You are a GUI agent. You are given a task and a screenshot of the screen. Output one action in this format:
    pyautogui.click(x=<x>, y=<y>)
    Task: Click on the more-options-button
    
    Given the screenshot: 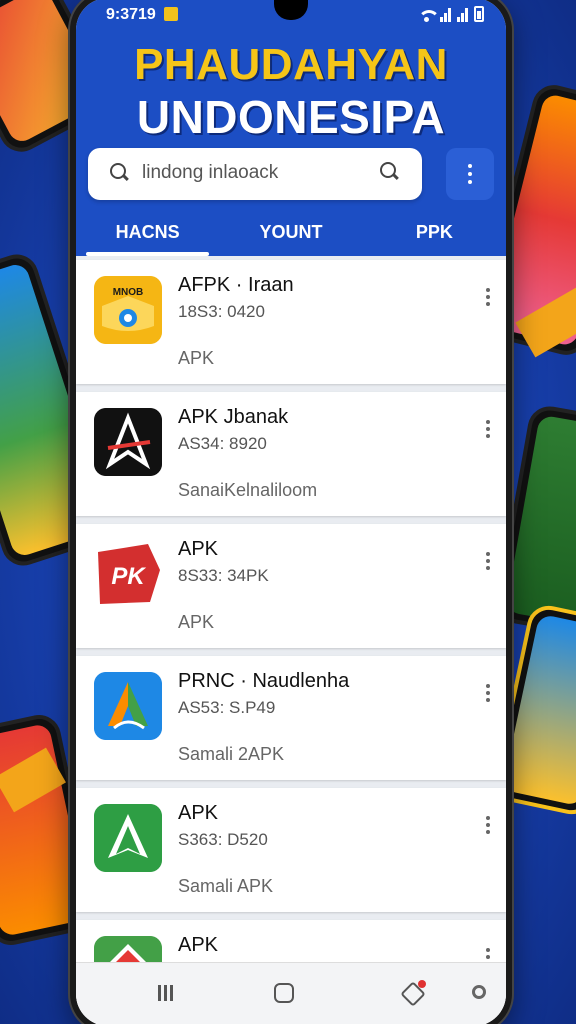 What is the action you would take?
    pyautogui.click(x=470, y=174)
    